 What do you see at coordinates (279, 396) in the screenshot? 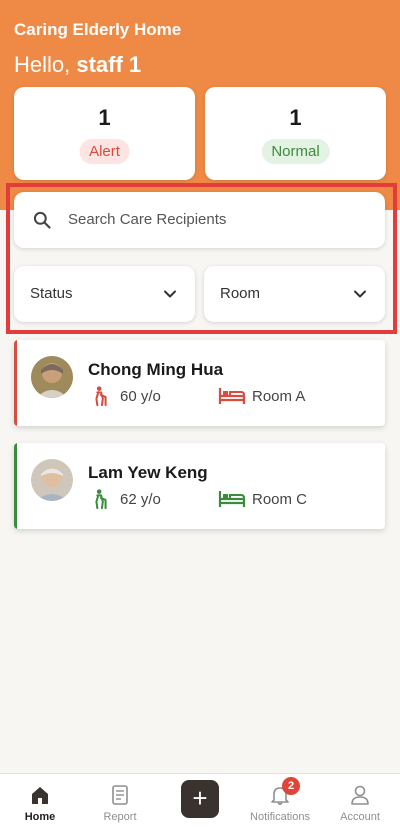
I see `recipient-room: Room A` at bounding box center [279, 396].